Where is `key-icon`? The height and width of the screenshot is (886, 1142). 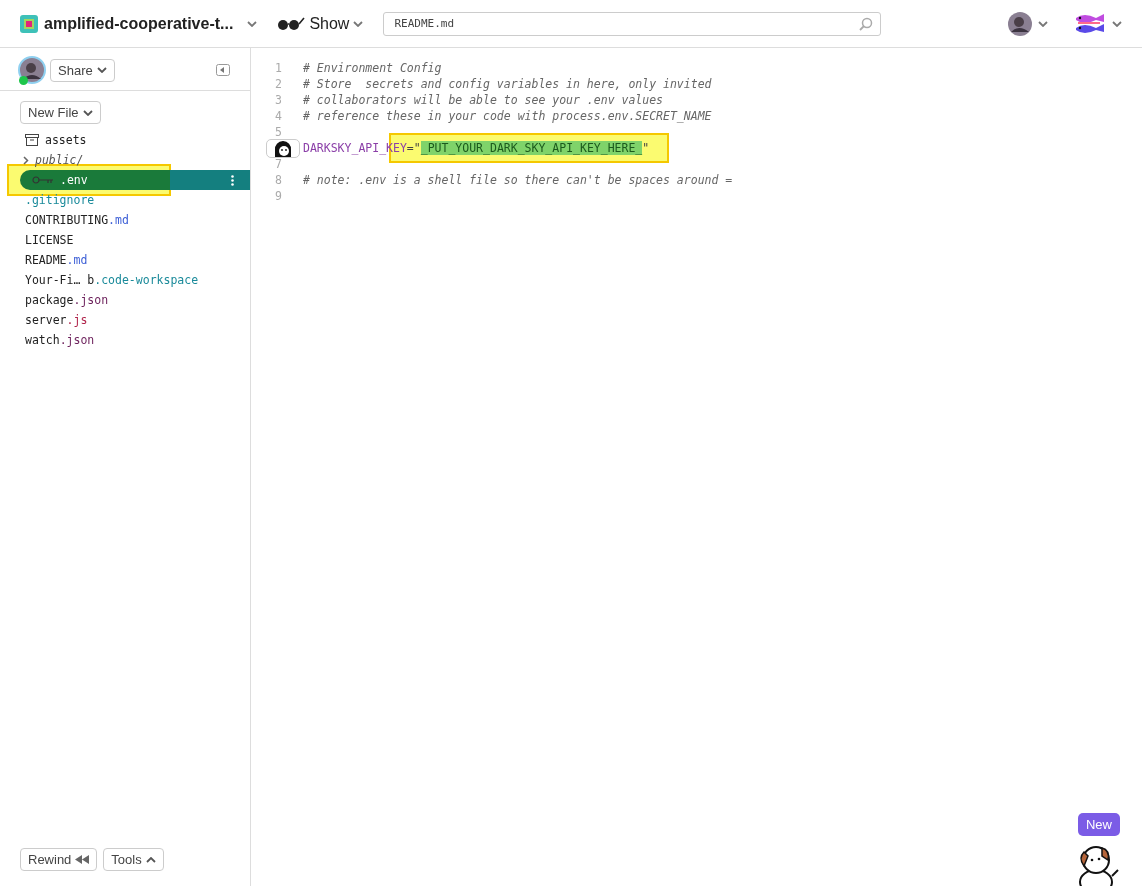 key-icon is located at coordinates (43, 180).